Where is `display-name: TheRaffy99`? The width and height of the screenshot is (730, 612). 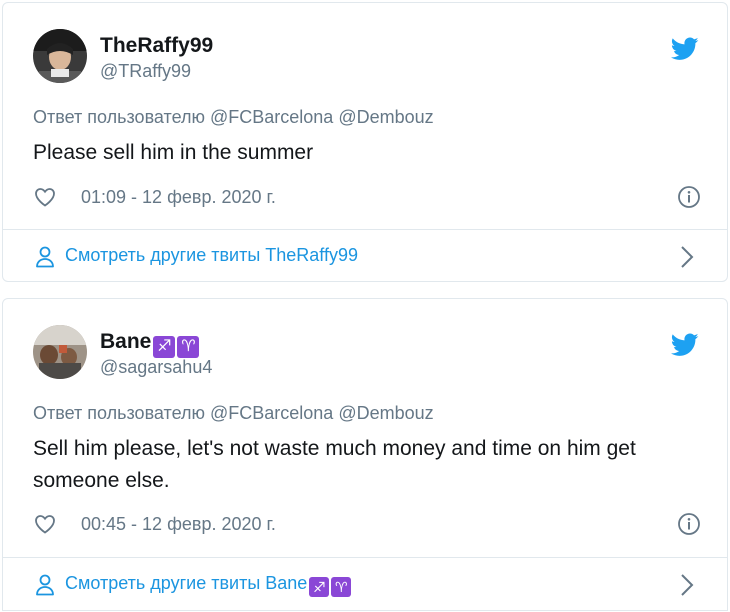 display-name: TheRaffy99 is located at coordinates (156, 46).